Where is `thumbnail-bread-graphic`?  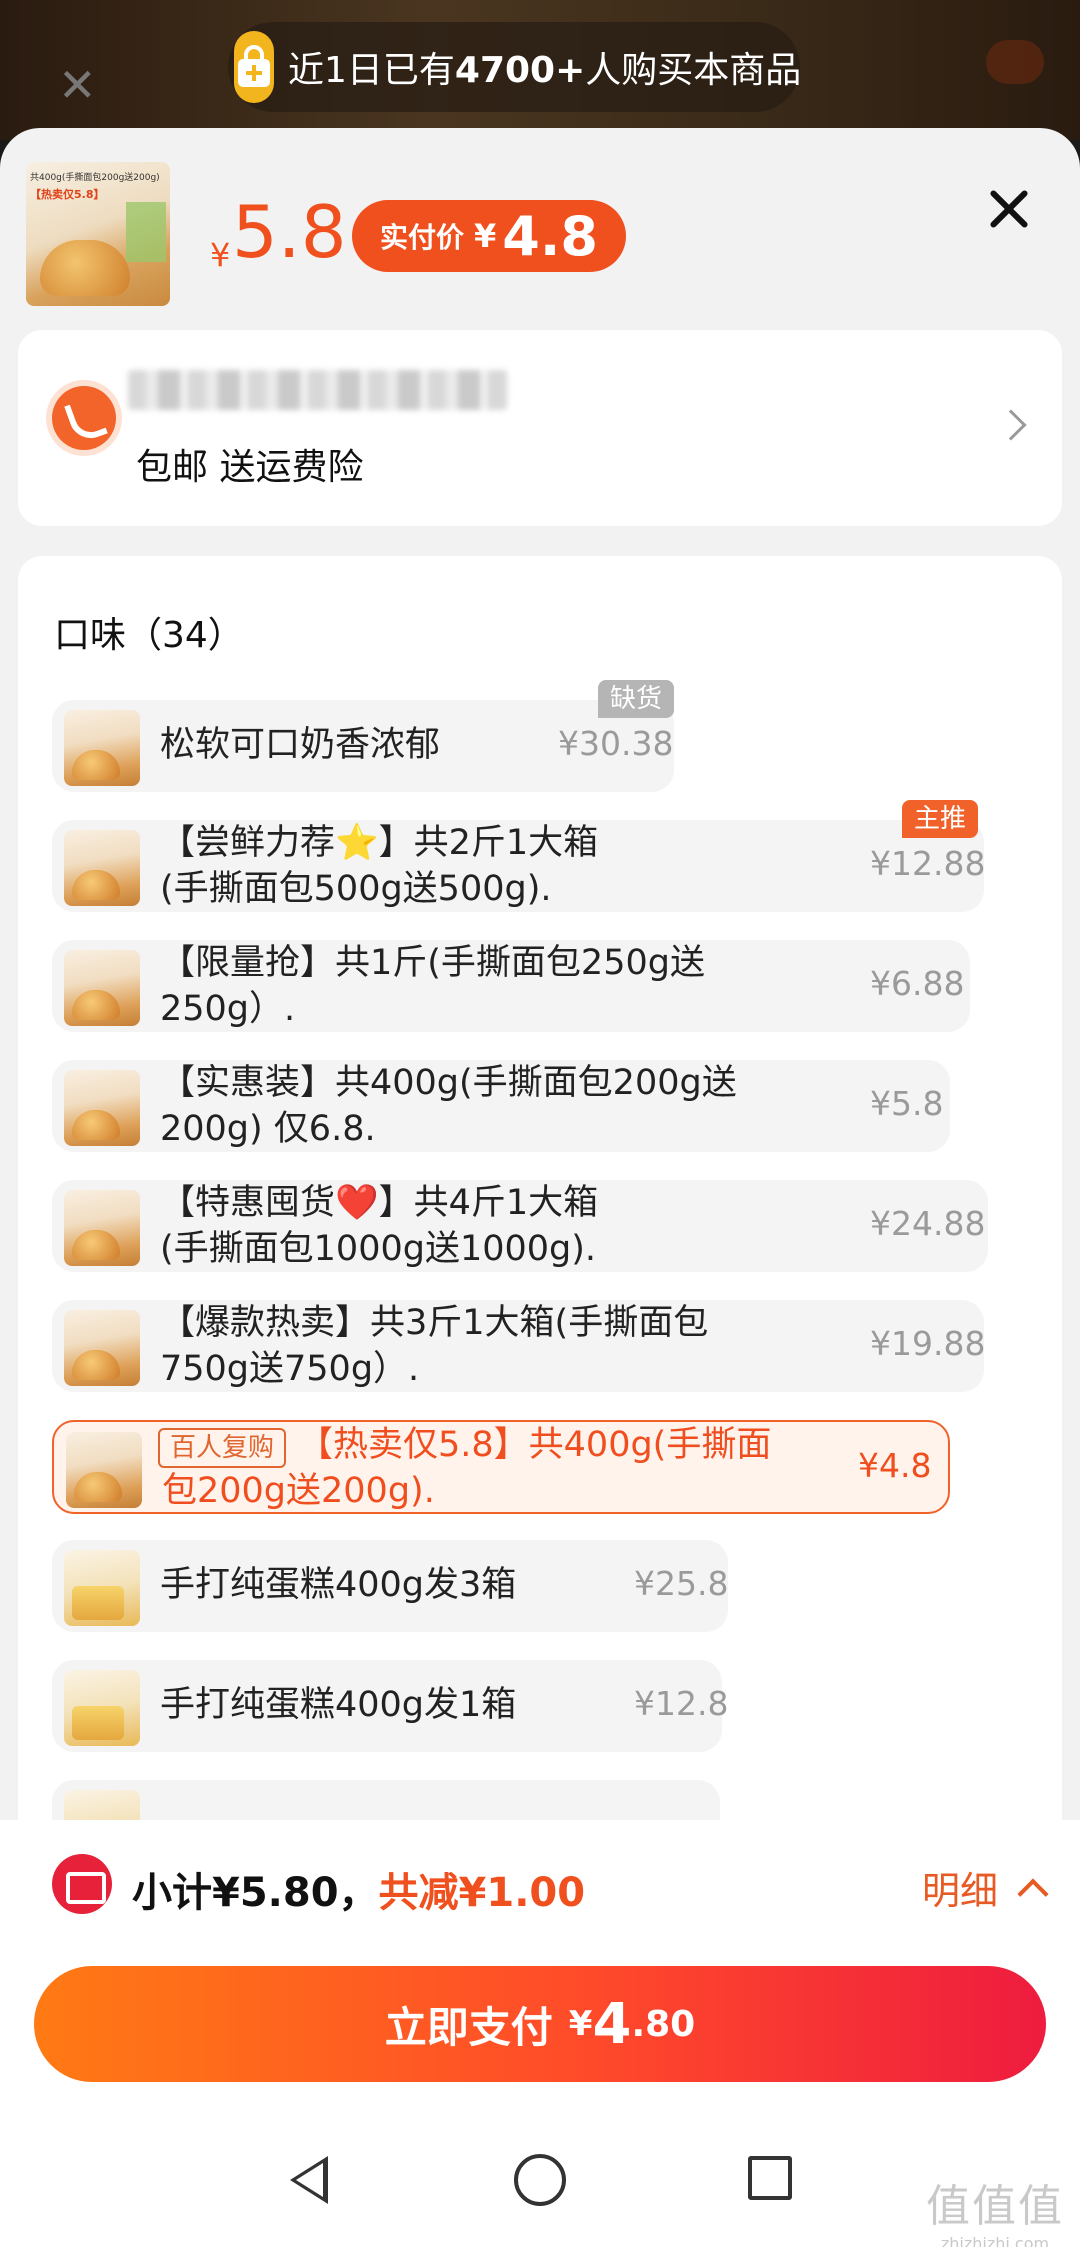 thumbnail-bread-graphic is located at coordinates (85, 268).